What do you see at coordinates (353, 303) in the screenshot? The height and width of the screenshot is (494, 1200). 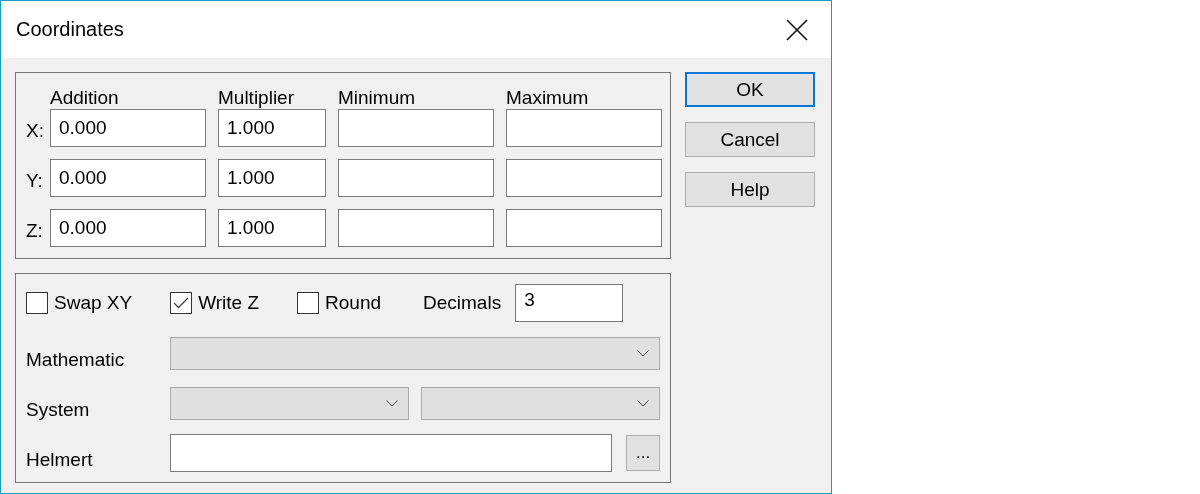 I see `checkbox-label: Round` at bounding box center [353, 303].